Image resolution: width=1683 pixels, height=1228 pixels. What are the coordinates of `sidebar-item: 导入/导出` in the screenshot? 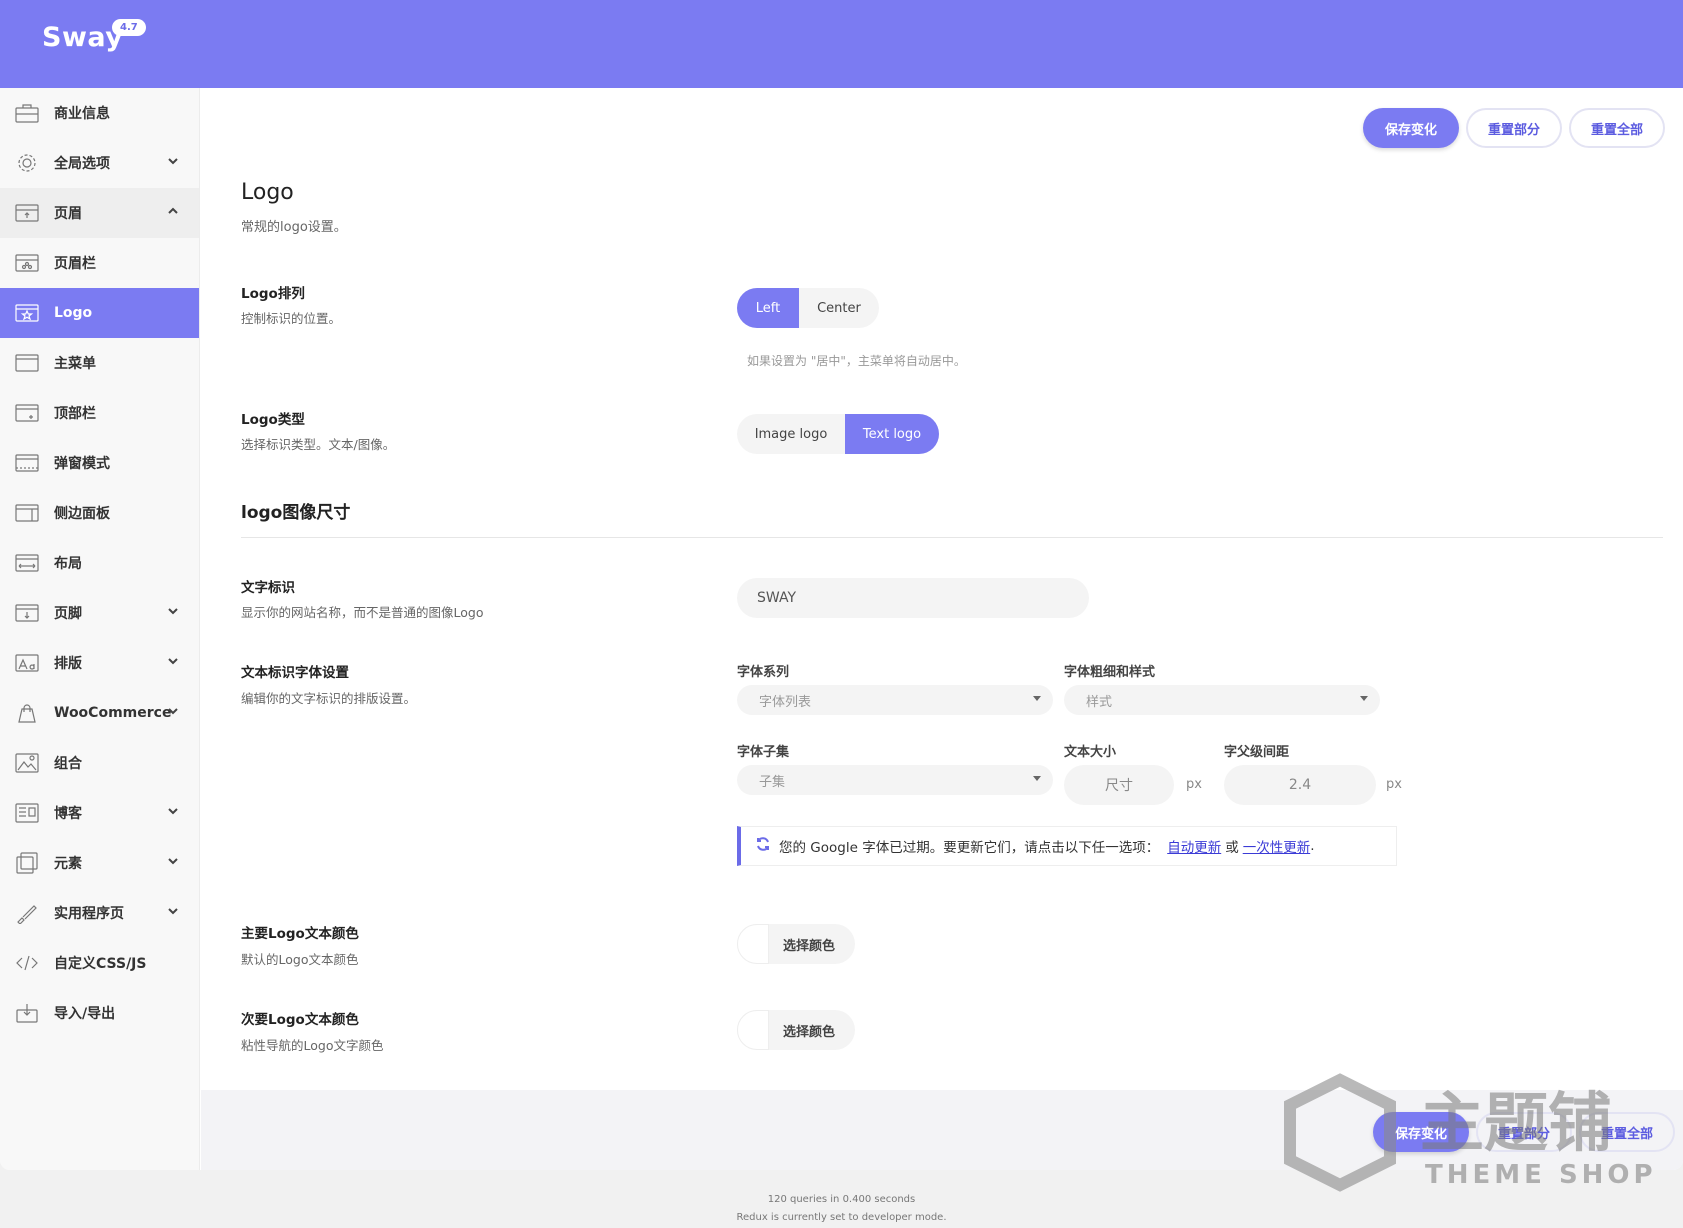 It's located at (99, 1013).